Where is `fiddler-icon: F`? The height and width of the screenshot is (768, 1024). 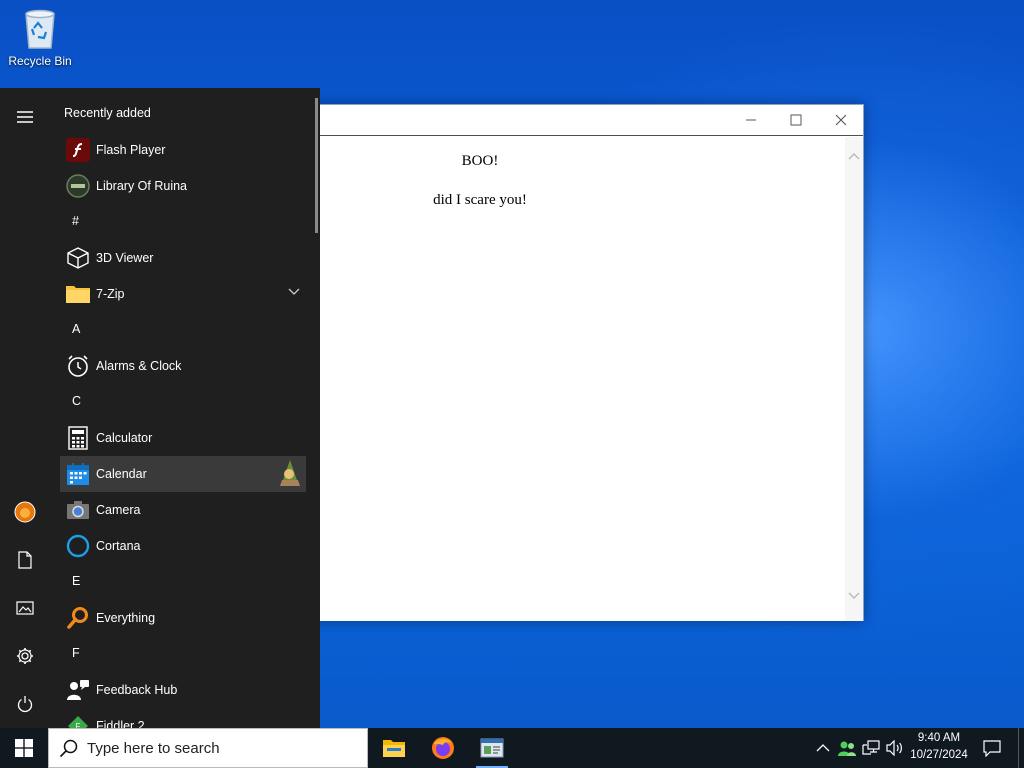
fiddler-icon: F is located at coordinates (78, 719).